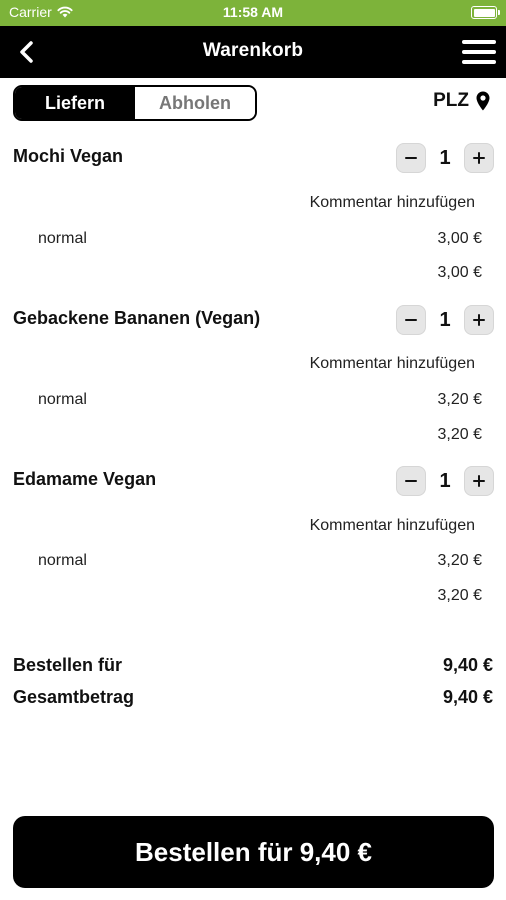 The width and height of the screenshot is (506, 900). What do you see at coordinates (483, 101) in the screenshot?
I see `location-pin-icon` at bounding box center [483, 101].